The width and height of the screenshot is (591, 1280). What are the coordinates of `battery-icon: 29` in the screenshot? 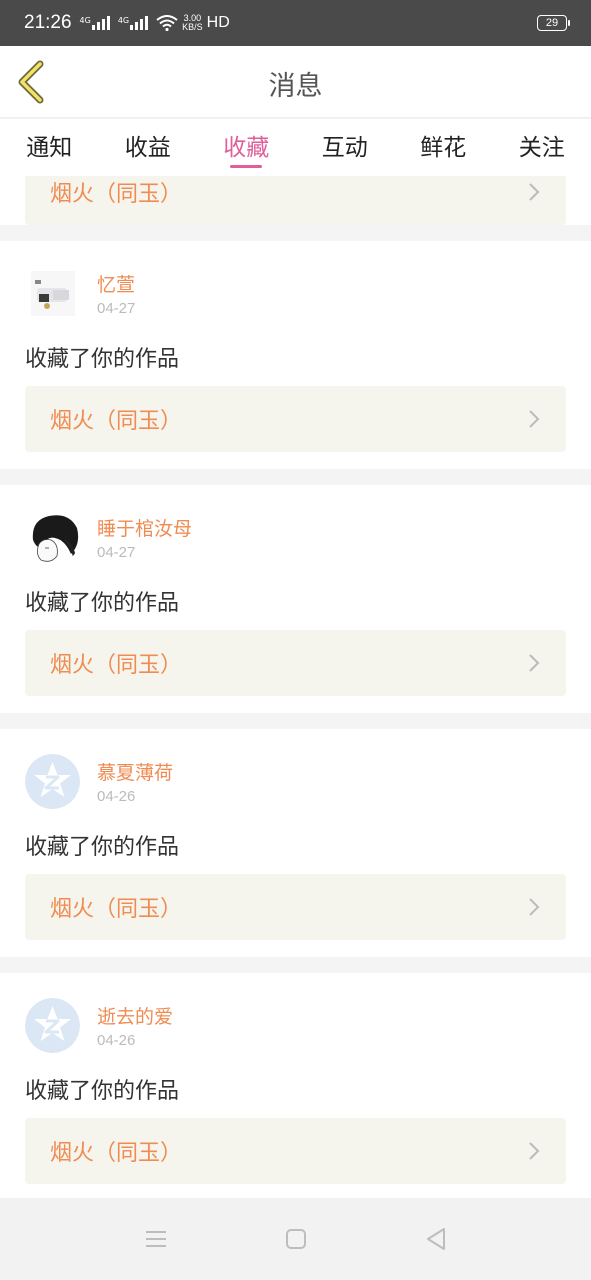 It's located at (553, 23).